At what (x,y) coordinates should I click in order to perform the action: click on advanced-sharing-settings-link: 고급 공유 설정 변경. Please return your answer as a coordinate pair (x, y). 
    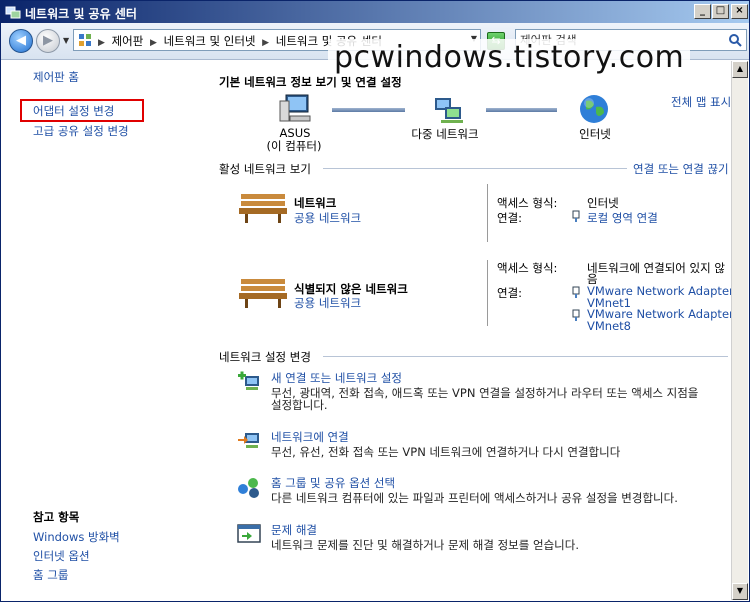
    Looking at the image, I should click on (81, 131).